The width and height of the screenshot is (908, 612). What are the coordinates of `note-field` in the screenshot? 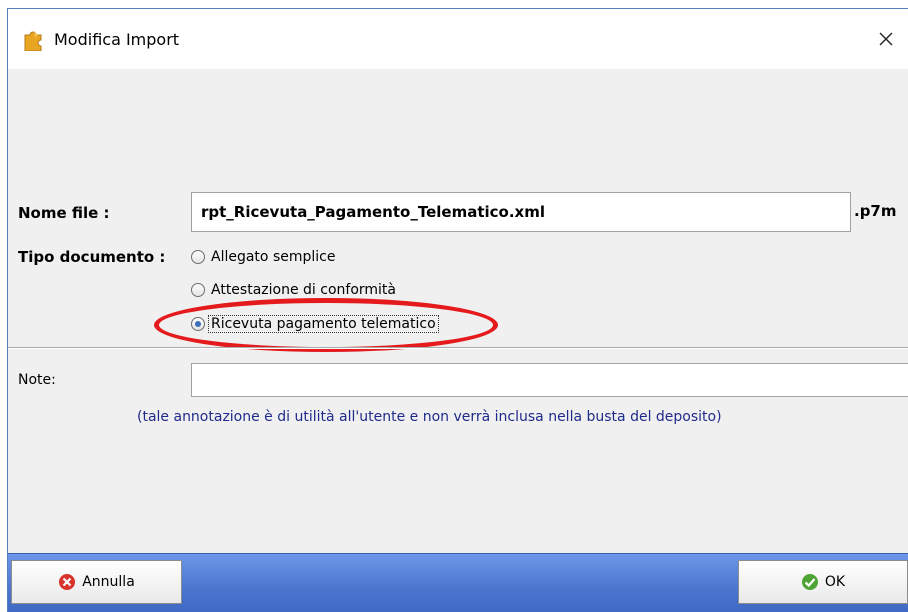 It's located at (549, 380).